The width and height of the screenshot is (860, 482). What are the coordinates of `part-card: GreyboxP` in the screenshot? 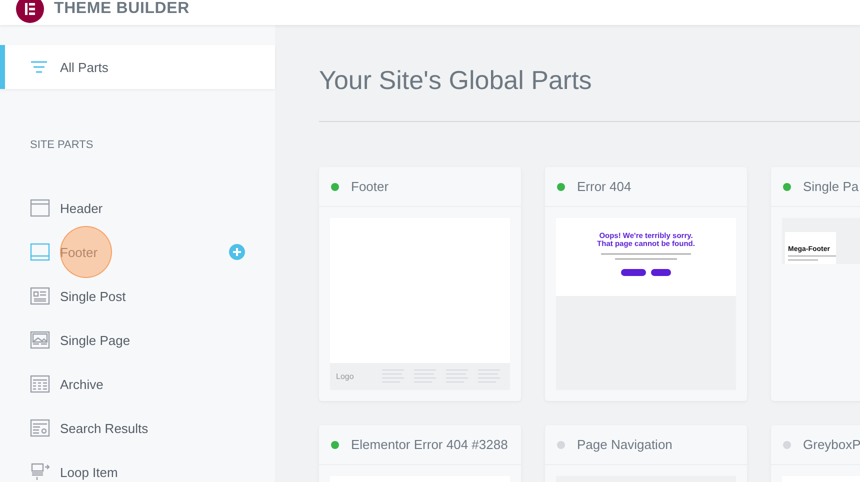 It's located at (815, 453).